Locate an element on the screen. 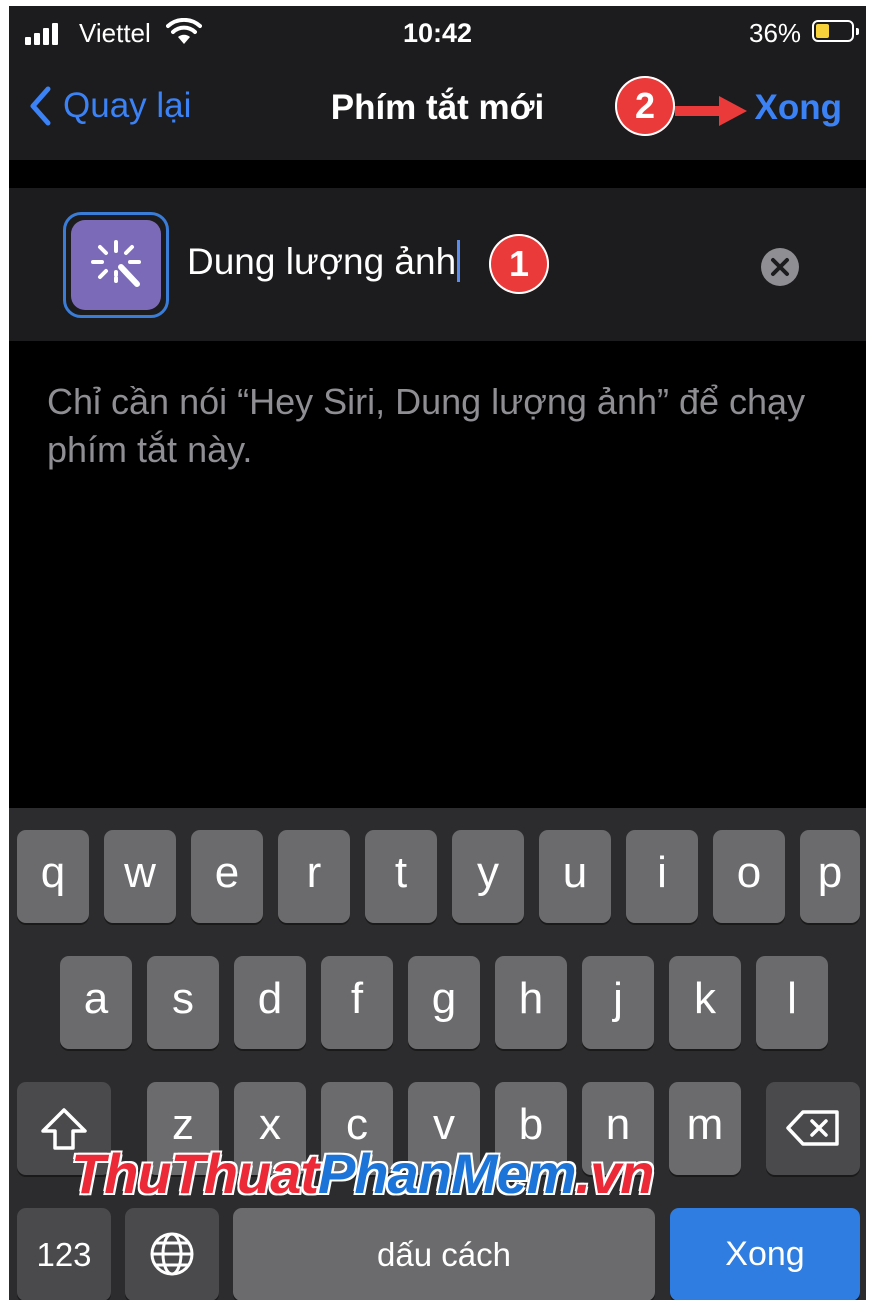 The image size is (870, 1304). backspace-icon is located at coordinates (812, 1128).